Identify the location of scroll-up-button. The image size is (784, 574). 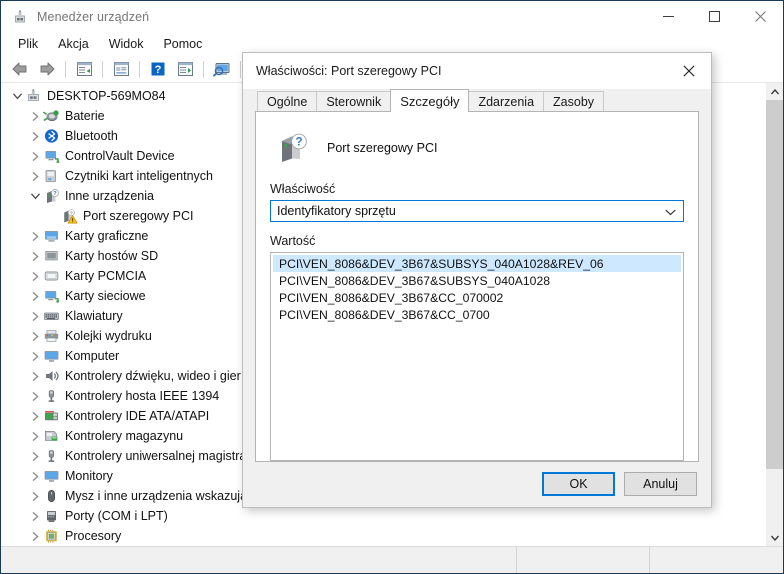
(774, 91).